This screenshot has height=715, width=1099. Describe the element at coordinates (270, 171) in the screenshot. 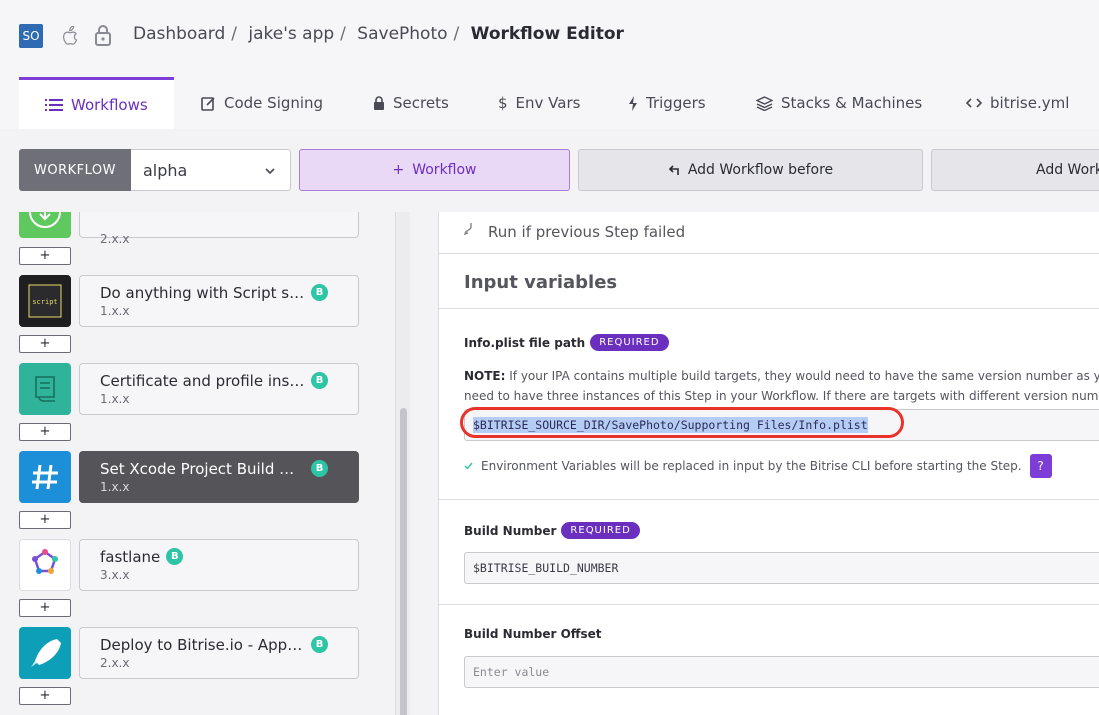

I see `chevron-down-icon` at that location.